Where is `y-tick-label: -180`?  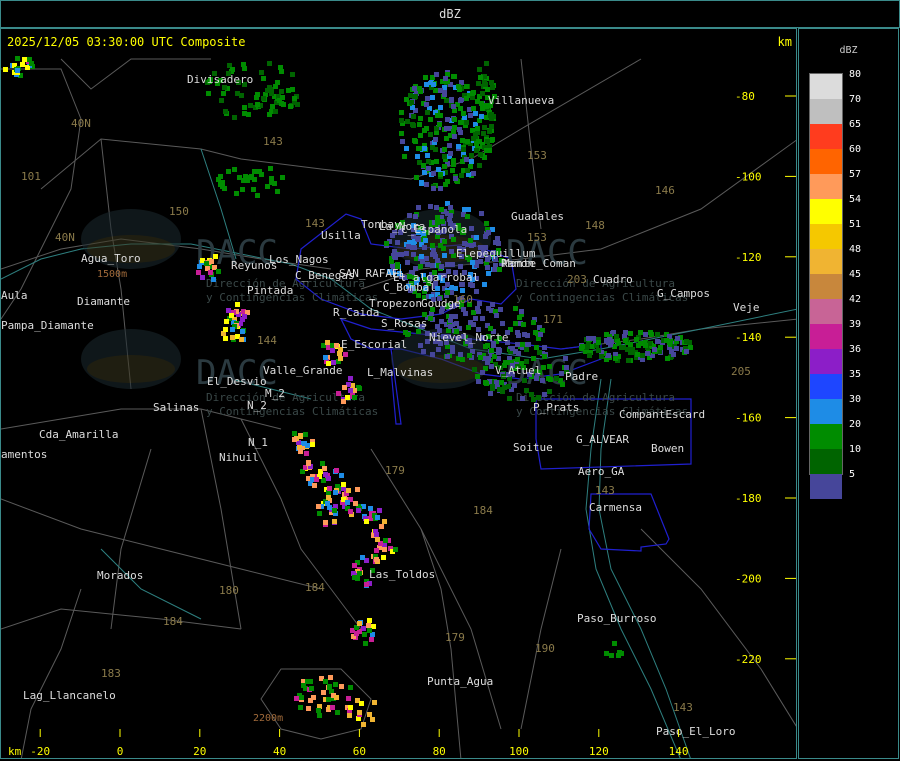
y-tick-label: -180 is located at coordinates (748, 498).